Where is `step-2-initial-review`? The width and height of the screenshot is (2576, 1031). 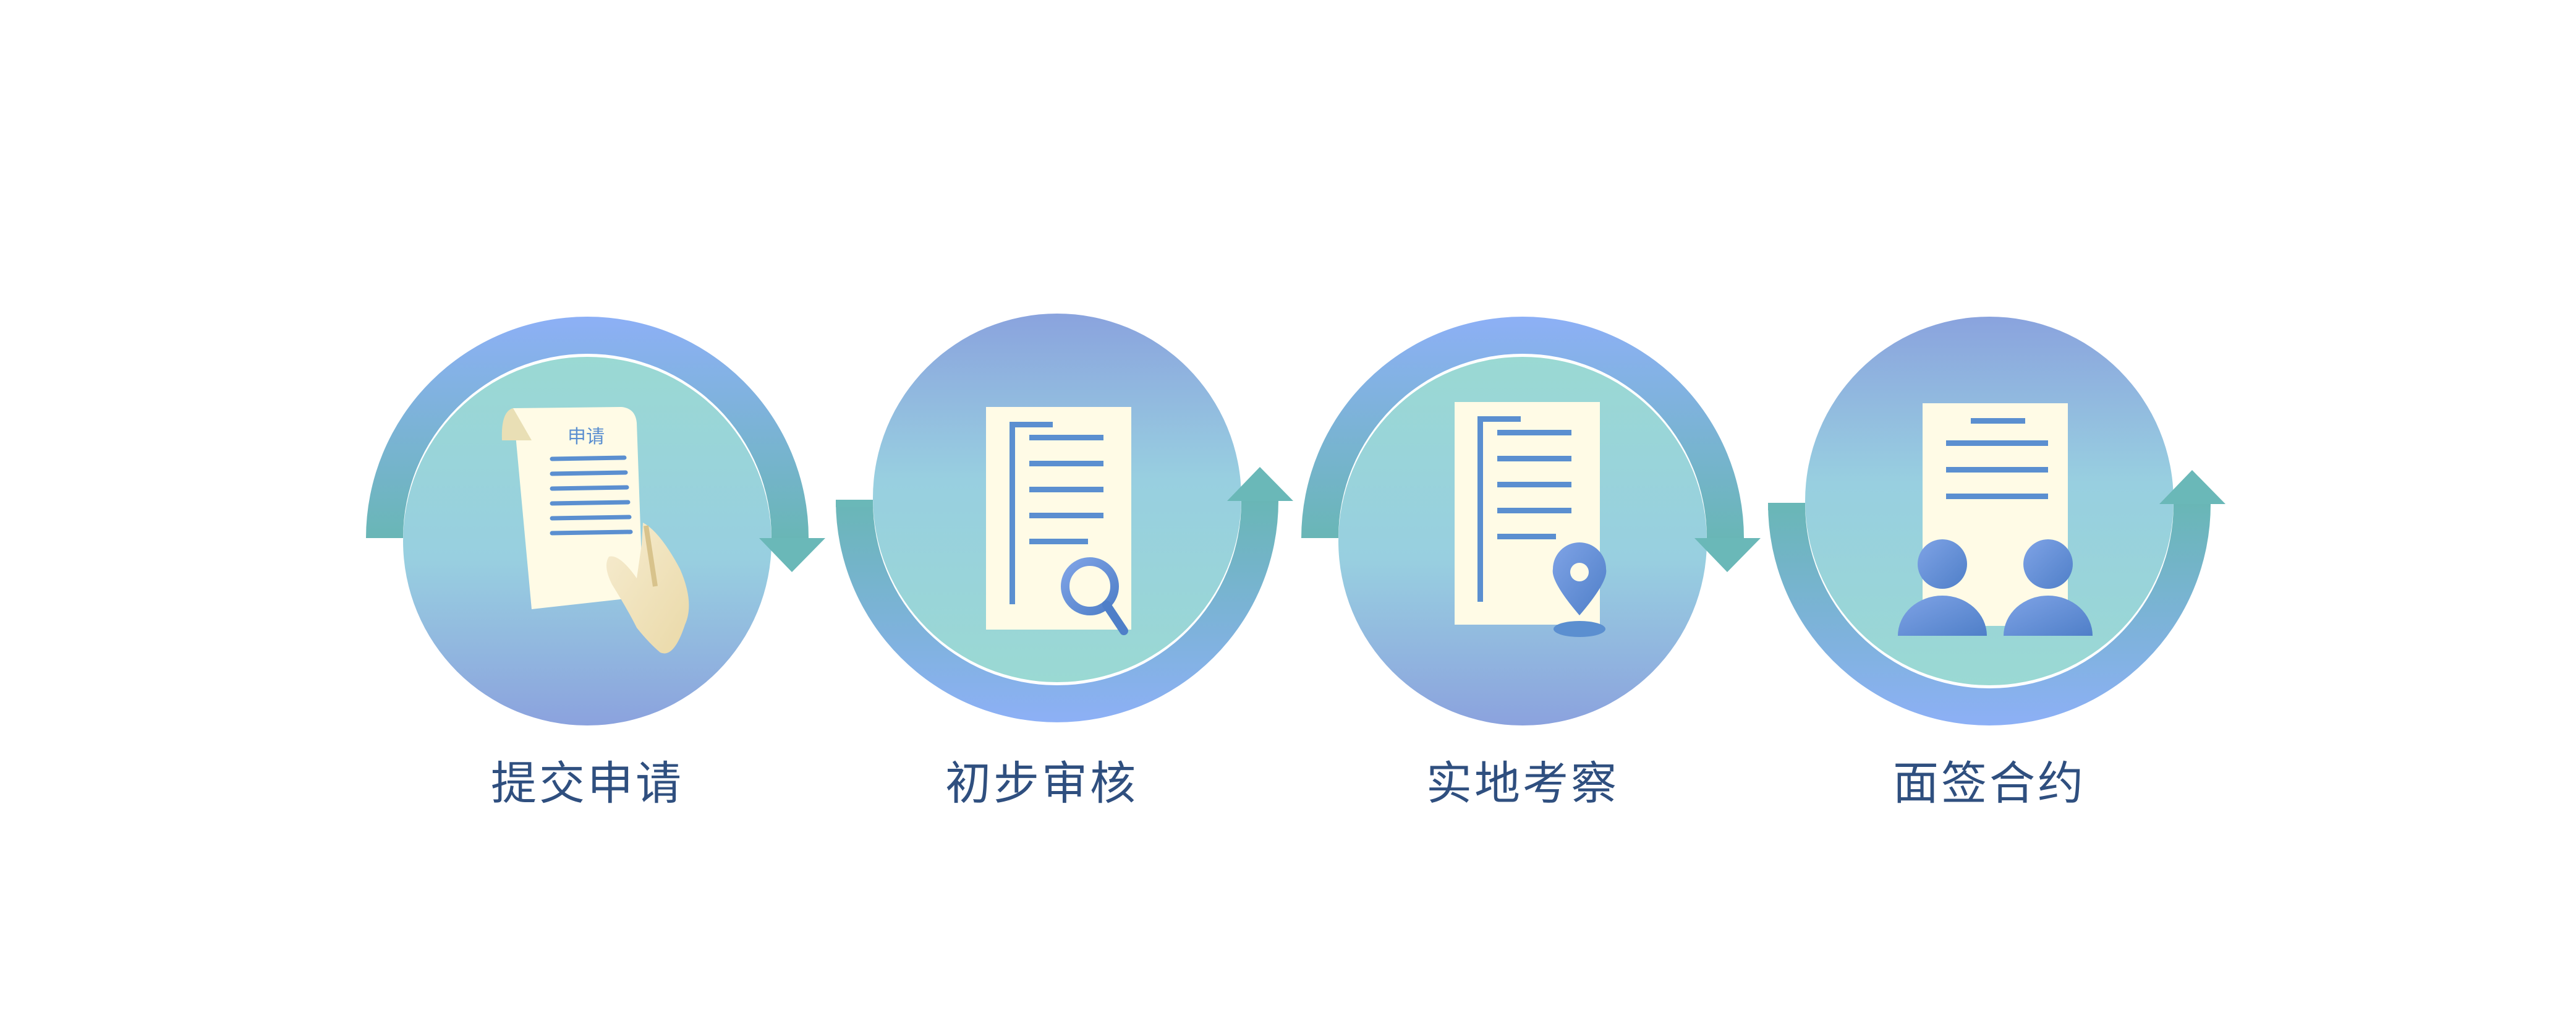
step-2-initial-review is located at coordinates (1064, 518).